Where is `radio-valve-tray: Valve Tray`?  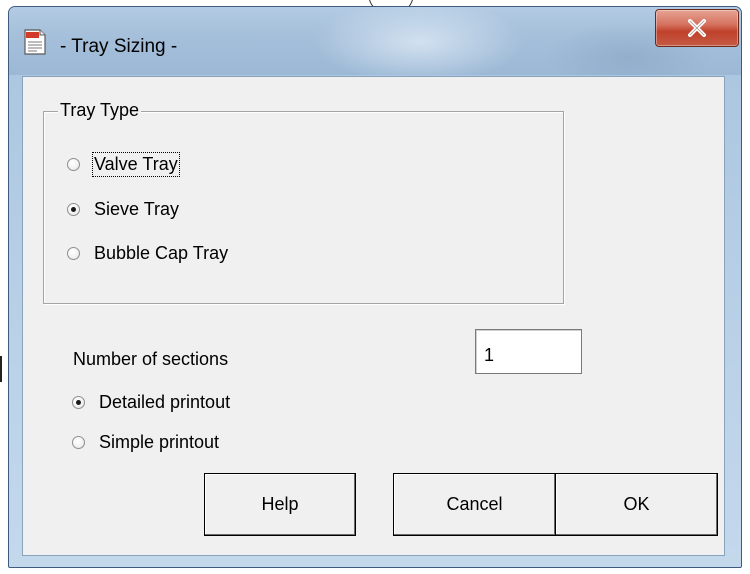
radio-valve-tray: Valve Tray is located at coordinates (123, 164).